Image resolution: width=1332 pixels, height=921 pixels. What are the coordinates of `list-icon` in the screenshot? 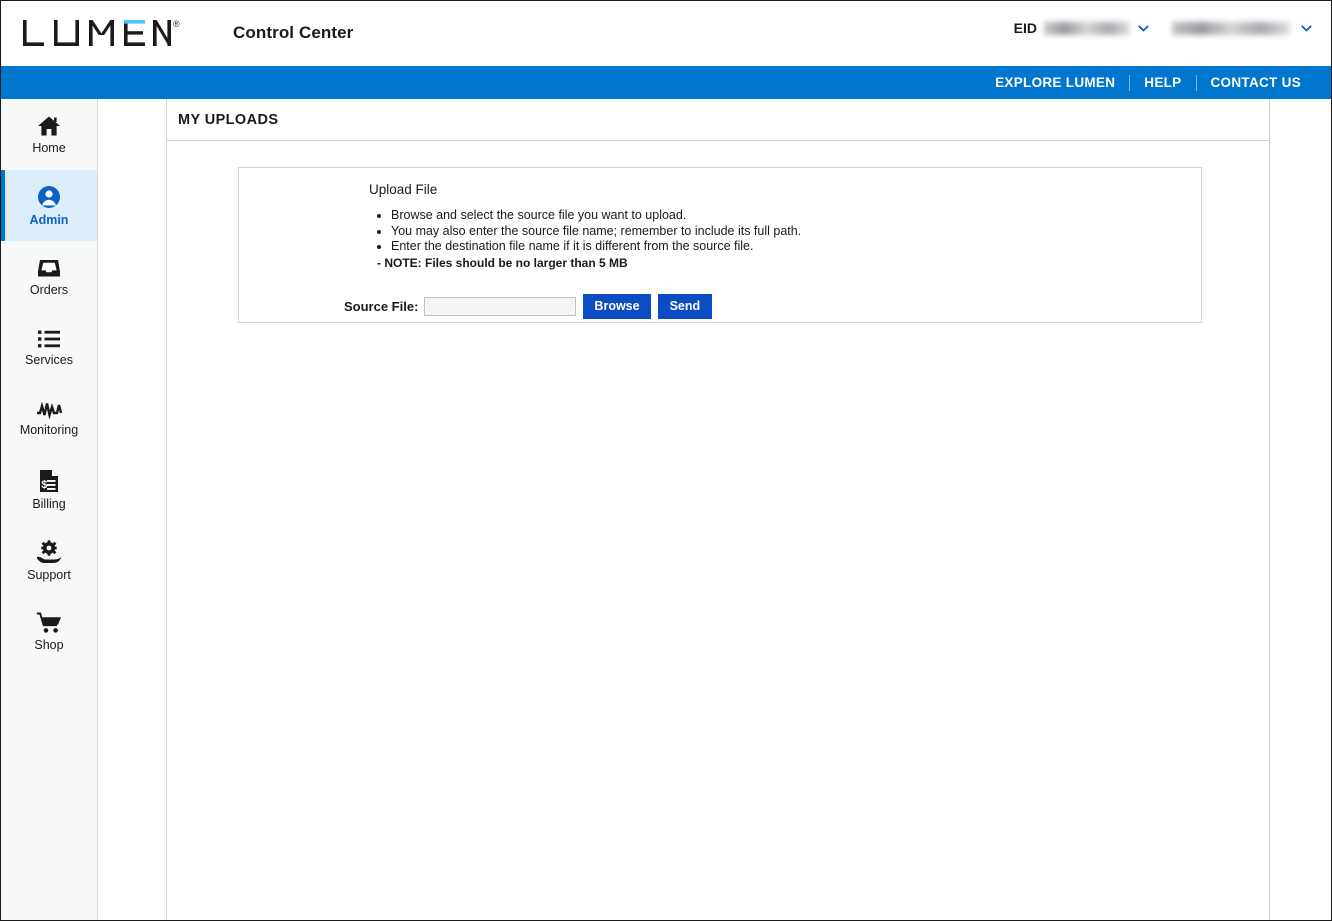 It's located at (49, 339).